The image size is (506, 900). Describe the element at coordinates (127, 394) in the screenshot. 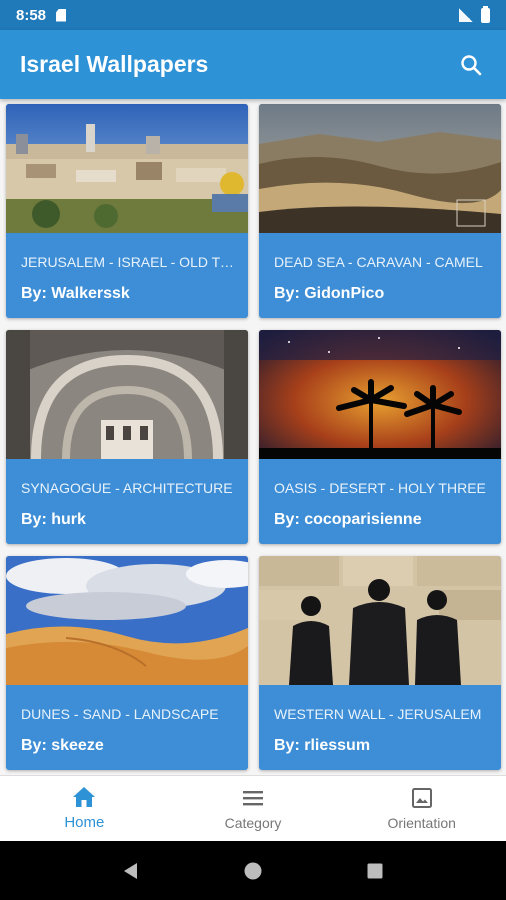

I see `wallpaper-image-synagogue` at that location.